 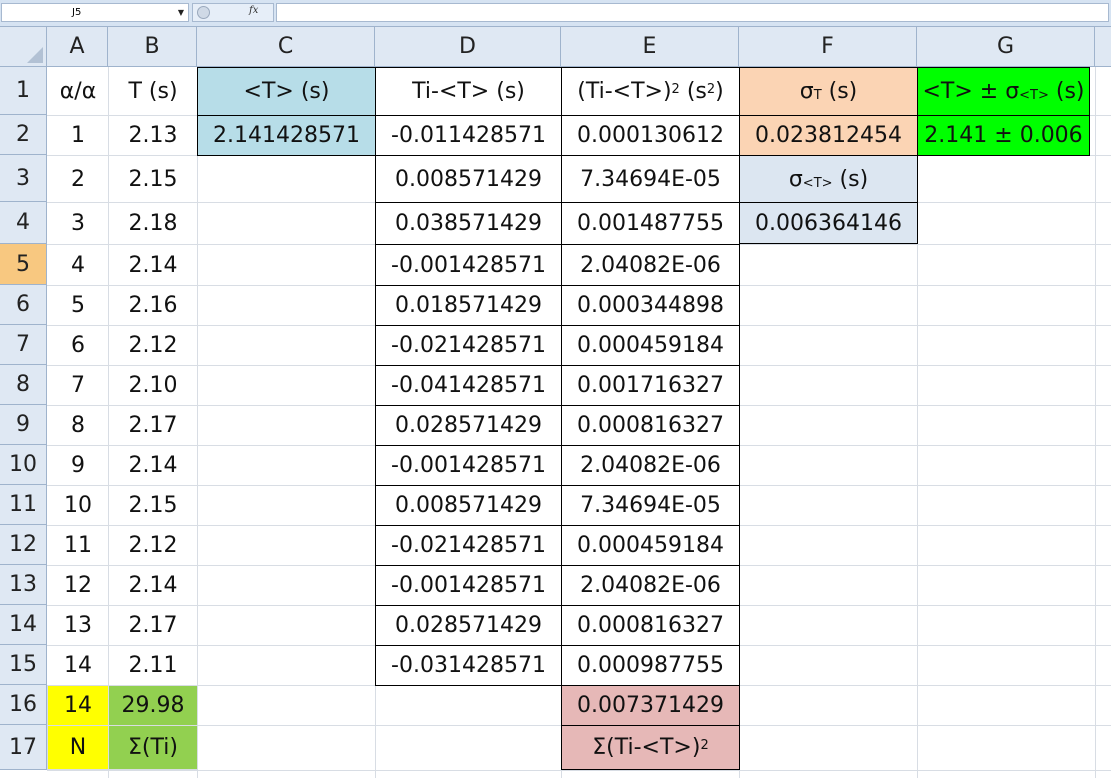 I want to click on row-header-6: 6, so click(x=23, y=305).